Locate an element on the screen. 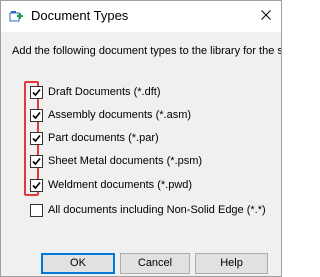  close-button is located at coordinates (266, 16).